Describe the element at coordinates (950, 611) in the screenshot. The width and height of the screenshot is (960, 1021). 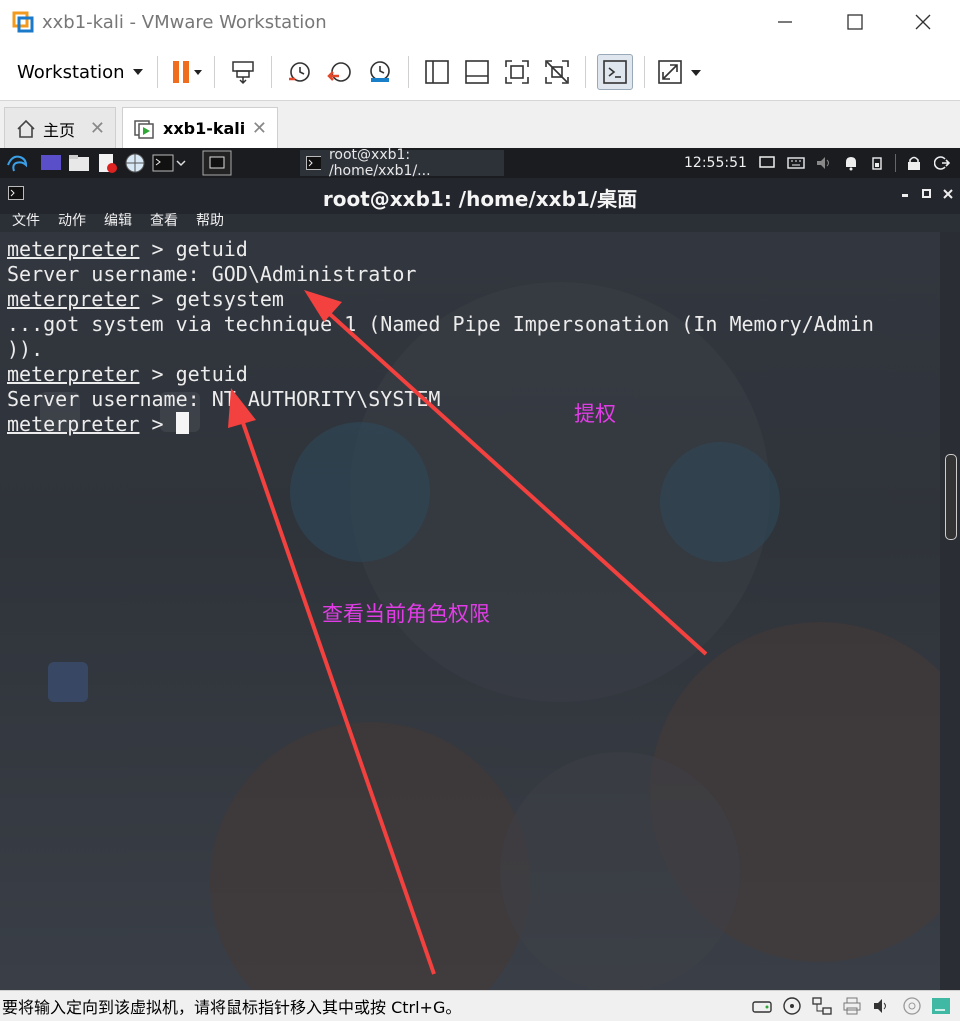
I see `terminal-scrollbar` at that location.